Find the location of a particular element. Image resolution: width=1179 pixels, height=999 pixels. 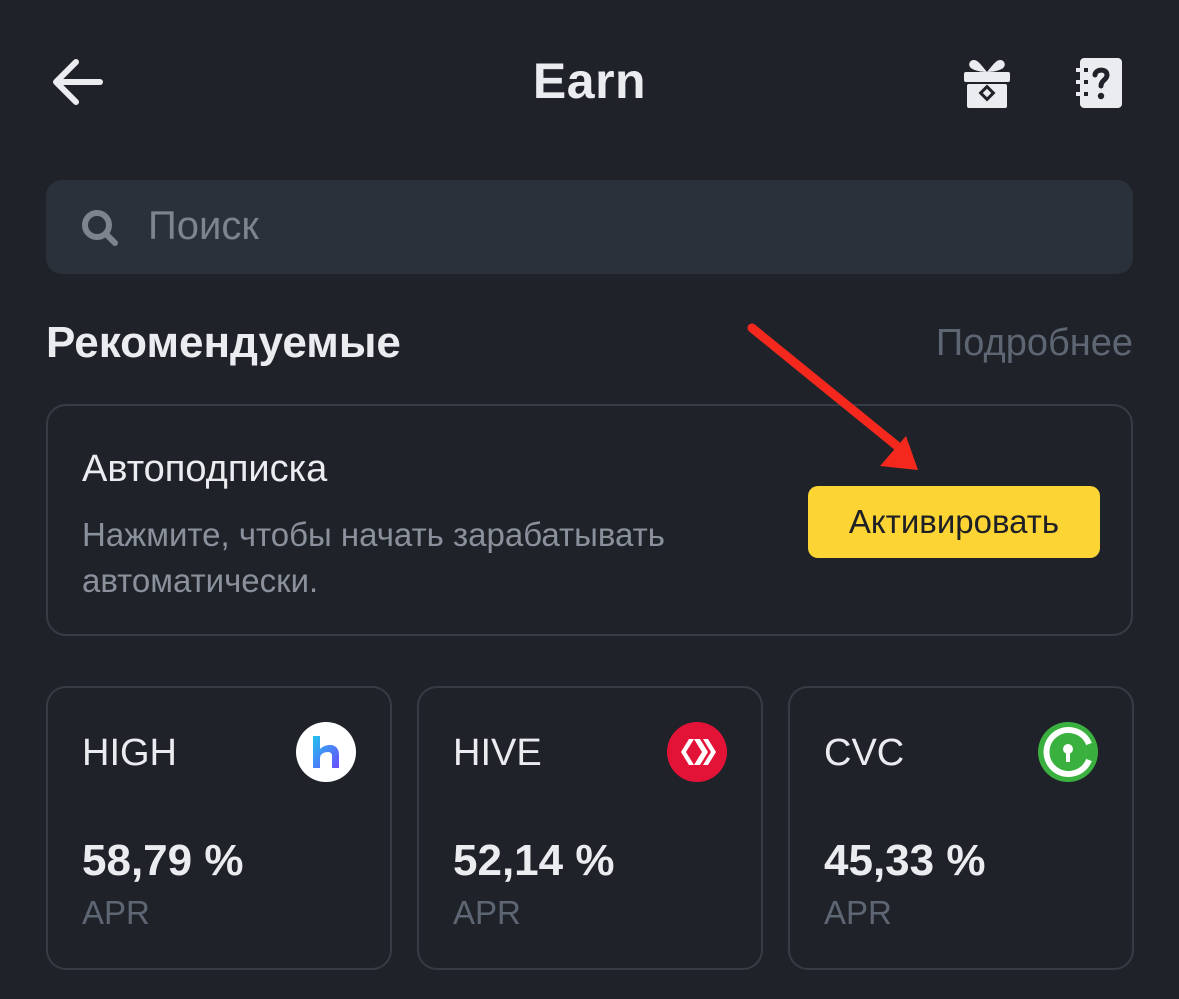

gift-icon is located at coordinates (987, 84).